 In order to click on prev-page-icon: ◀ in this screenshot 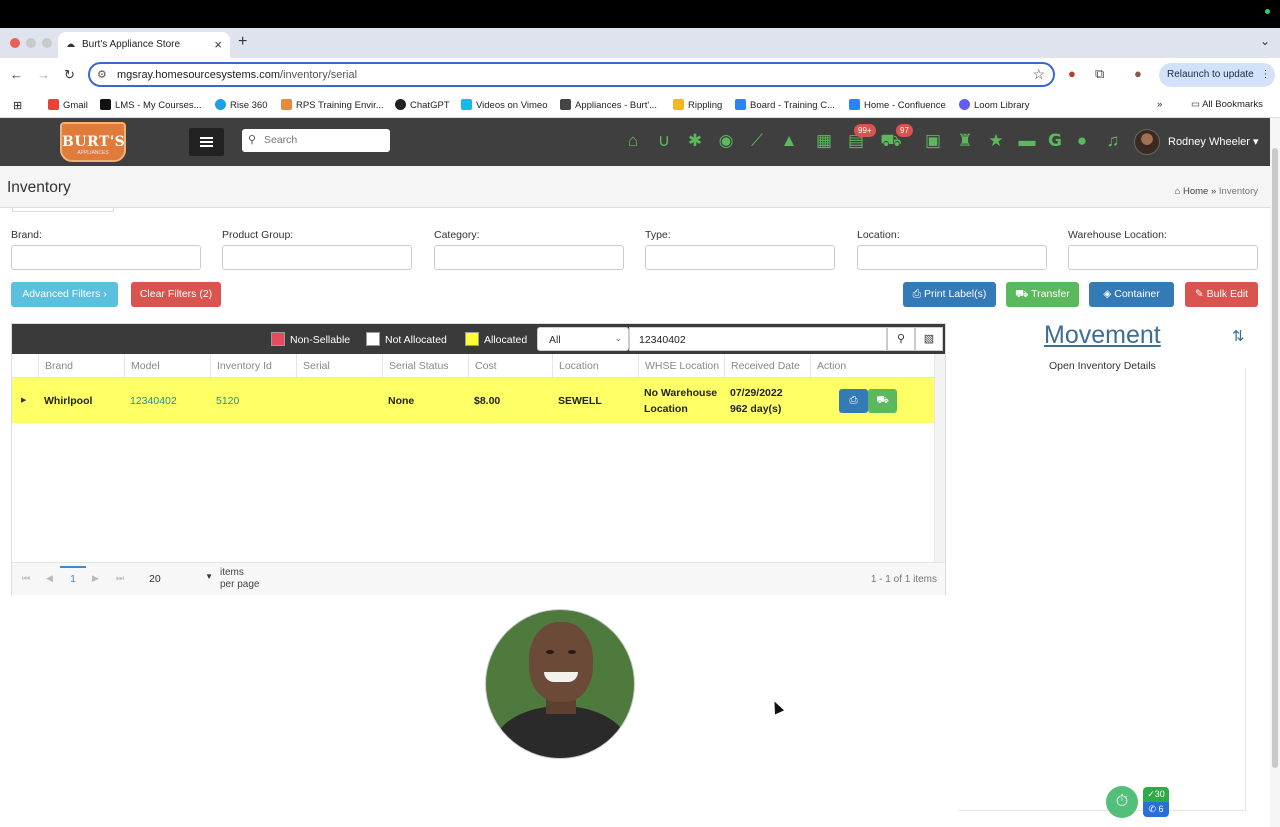, I will do `click(49, 578)`.